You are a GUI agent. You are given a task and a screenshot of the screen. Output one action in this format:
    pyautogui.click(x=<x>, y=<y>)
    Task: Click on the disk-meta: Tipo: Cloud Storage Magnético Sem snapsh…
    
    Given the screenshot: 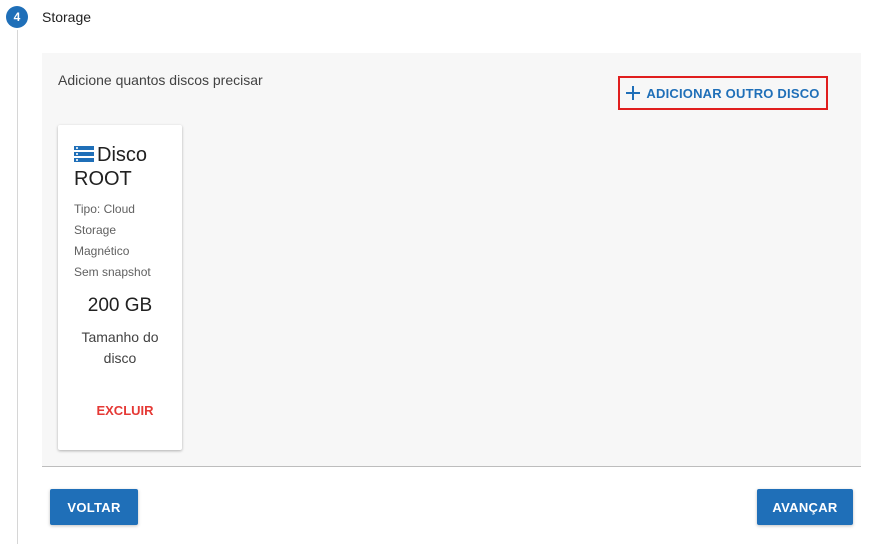 What is the action you would take?
    pyautogui.click(x=124, y=241)
    